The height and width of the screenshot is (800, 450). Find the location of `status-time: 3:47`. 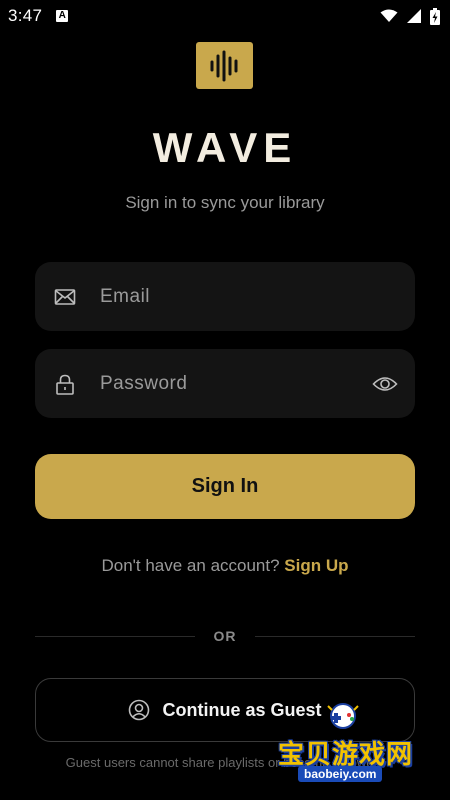

status-time: 3:47 is located at coordinates (25, 15).